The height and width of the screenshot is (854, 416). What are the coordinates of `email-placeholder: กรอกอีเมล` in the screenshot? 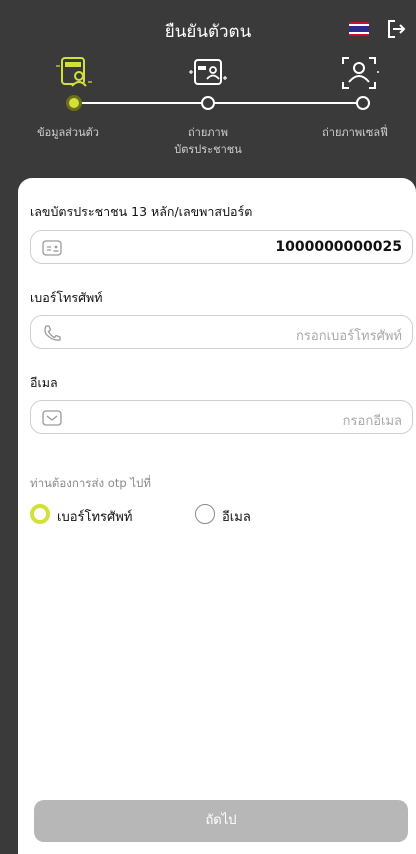 It's located at (372, 421).